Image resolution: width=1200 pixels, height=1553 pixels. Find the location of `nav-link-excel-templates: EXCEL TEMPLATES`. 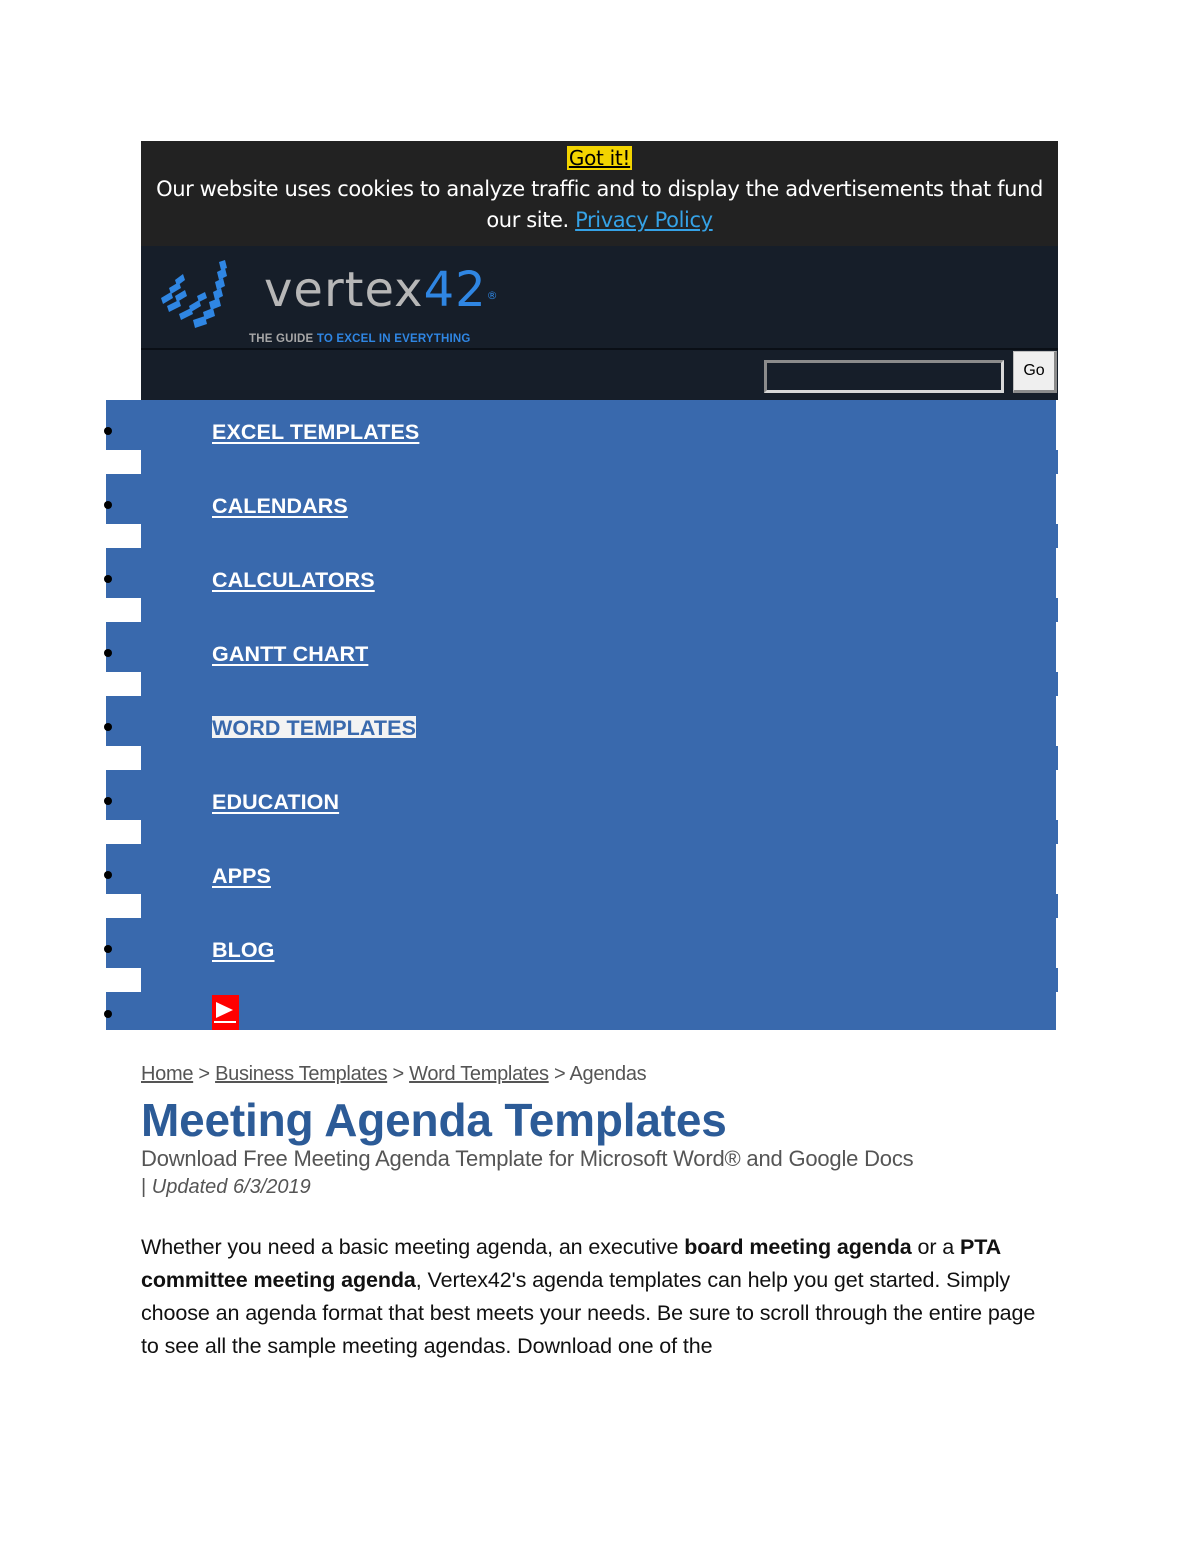

nav-link-excel-templates: EXCEL TEMPLATES is located at coordinates (315, 432).